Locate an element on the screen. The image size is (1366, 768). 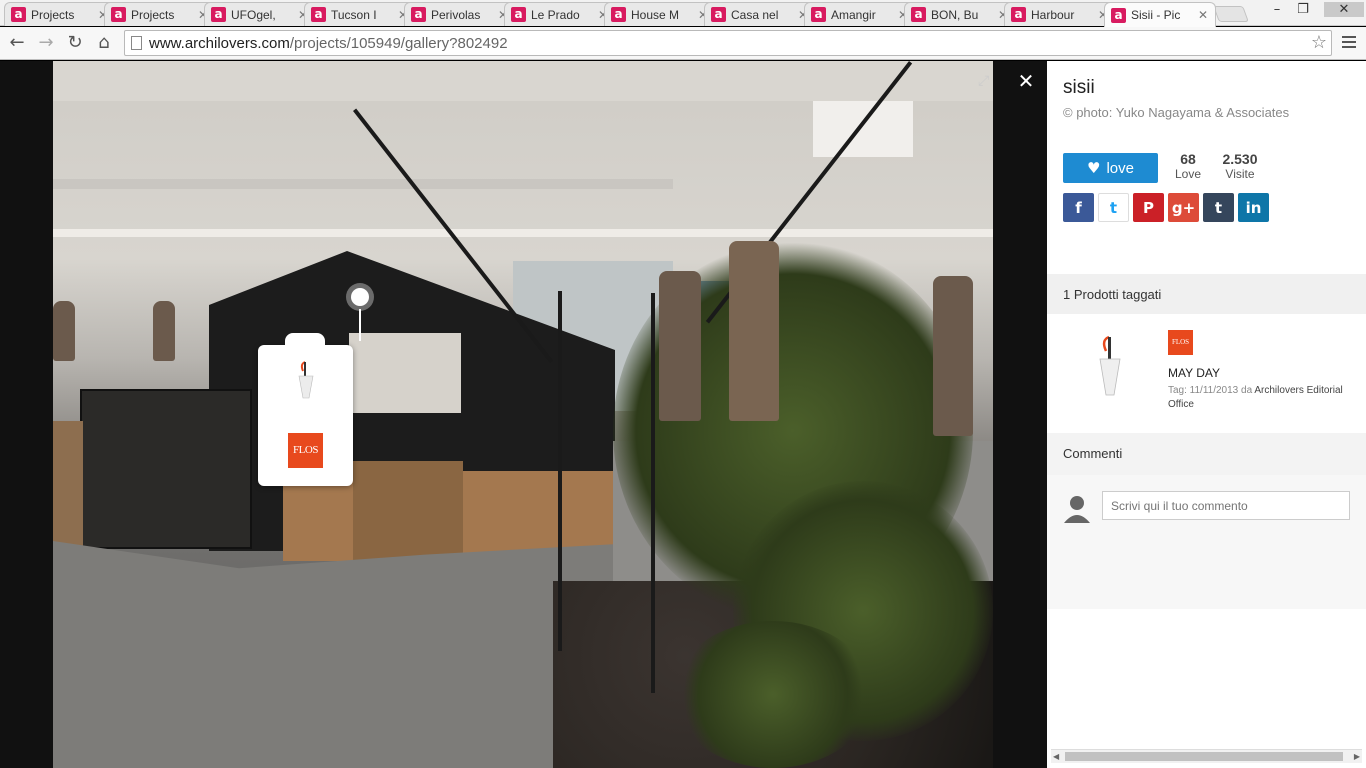
pinterest-icon: P is located at coordinates (1148, 207).